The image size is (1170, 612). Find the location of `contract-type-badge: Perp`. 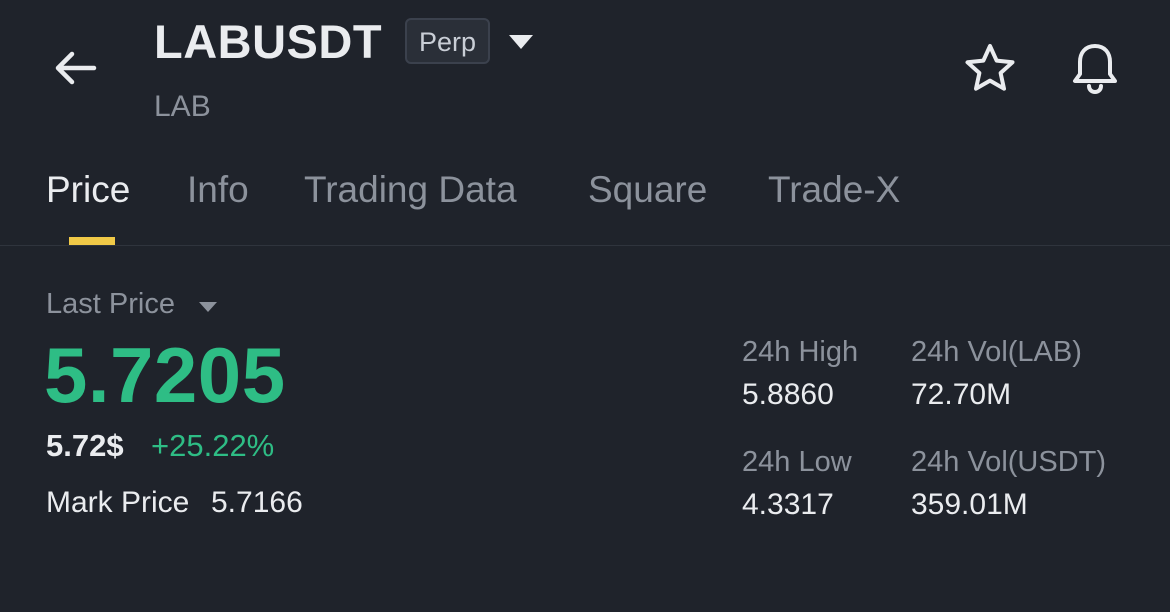

contract-type-badge: Perp is located at coordinates (448, 41).